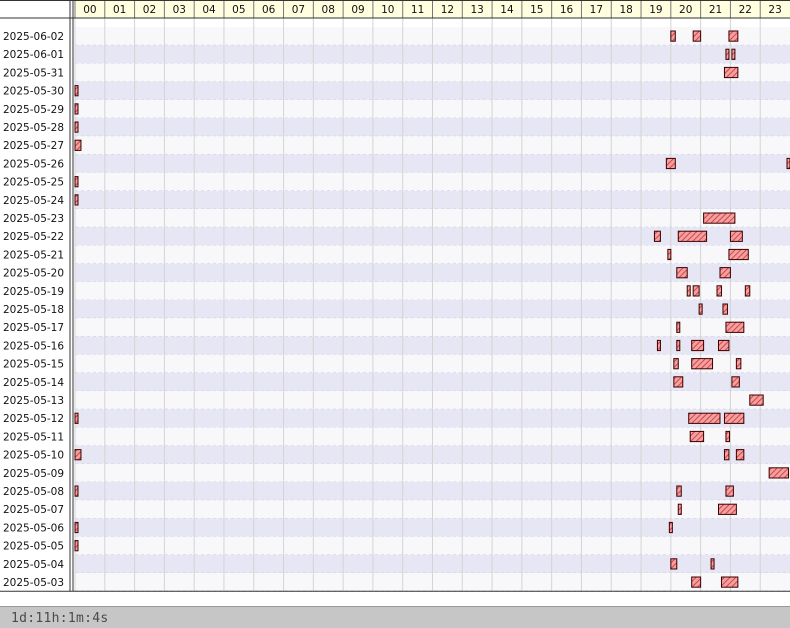  I want to click on hour-label: 19, so click(655, 10).